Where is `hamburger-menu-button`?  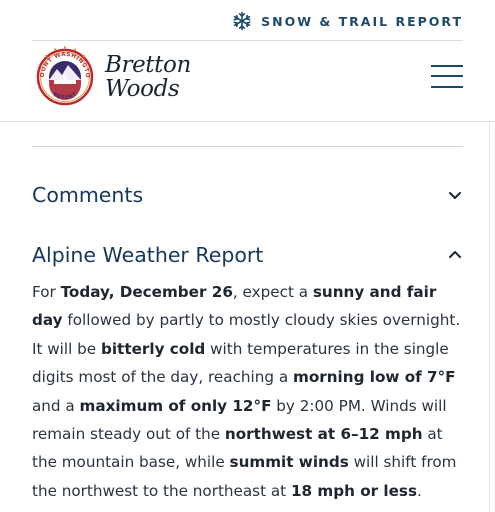 hamburger-menu-button is located at coordinates (447, 77).